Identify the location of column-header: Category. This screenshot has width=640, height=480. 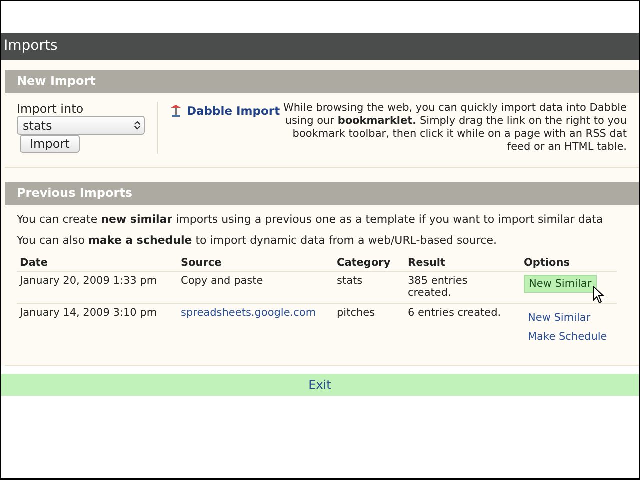
(369, 263).